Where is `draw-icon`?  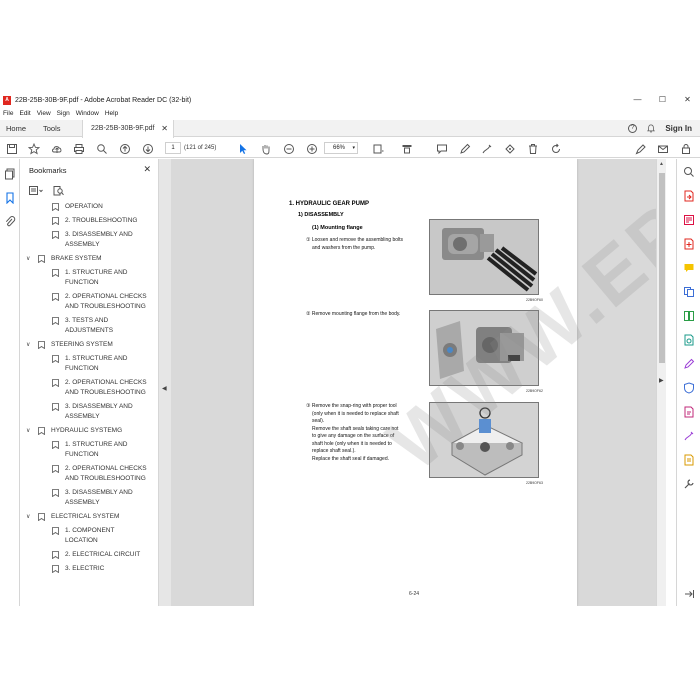
draw-icon is located at coordinates (487, 148).